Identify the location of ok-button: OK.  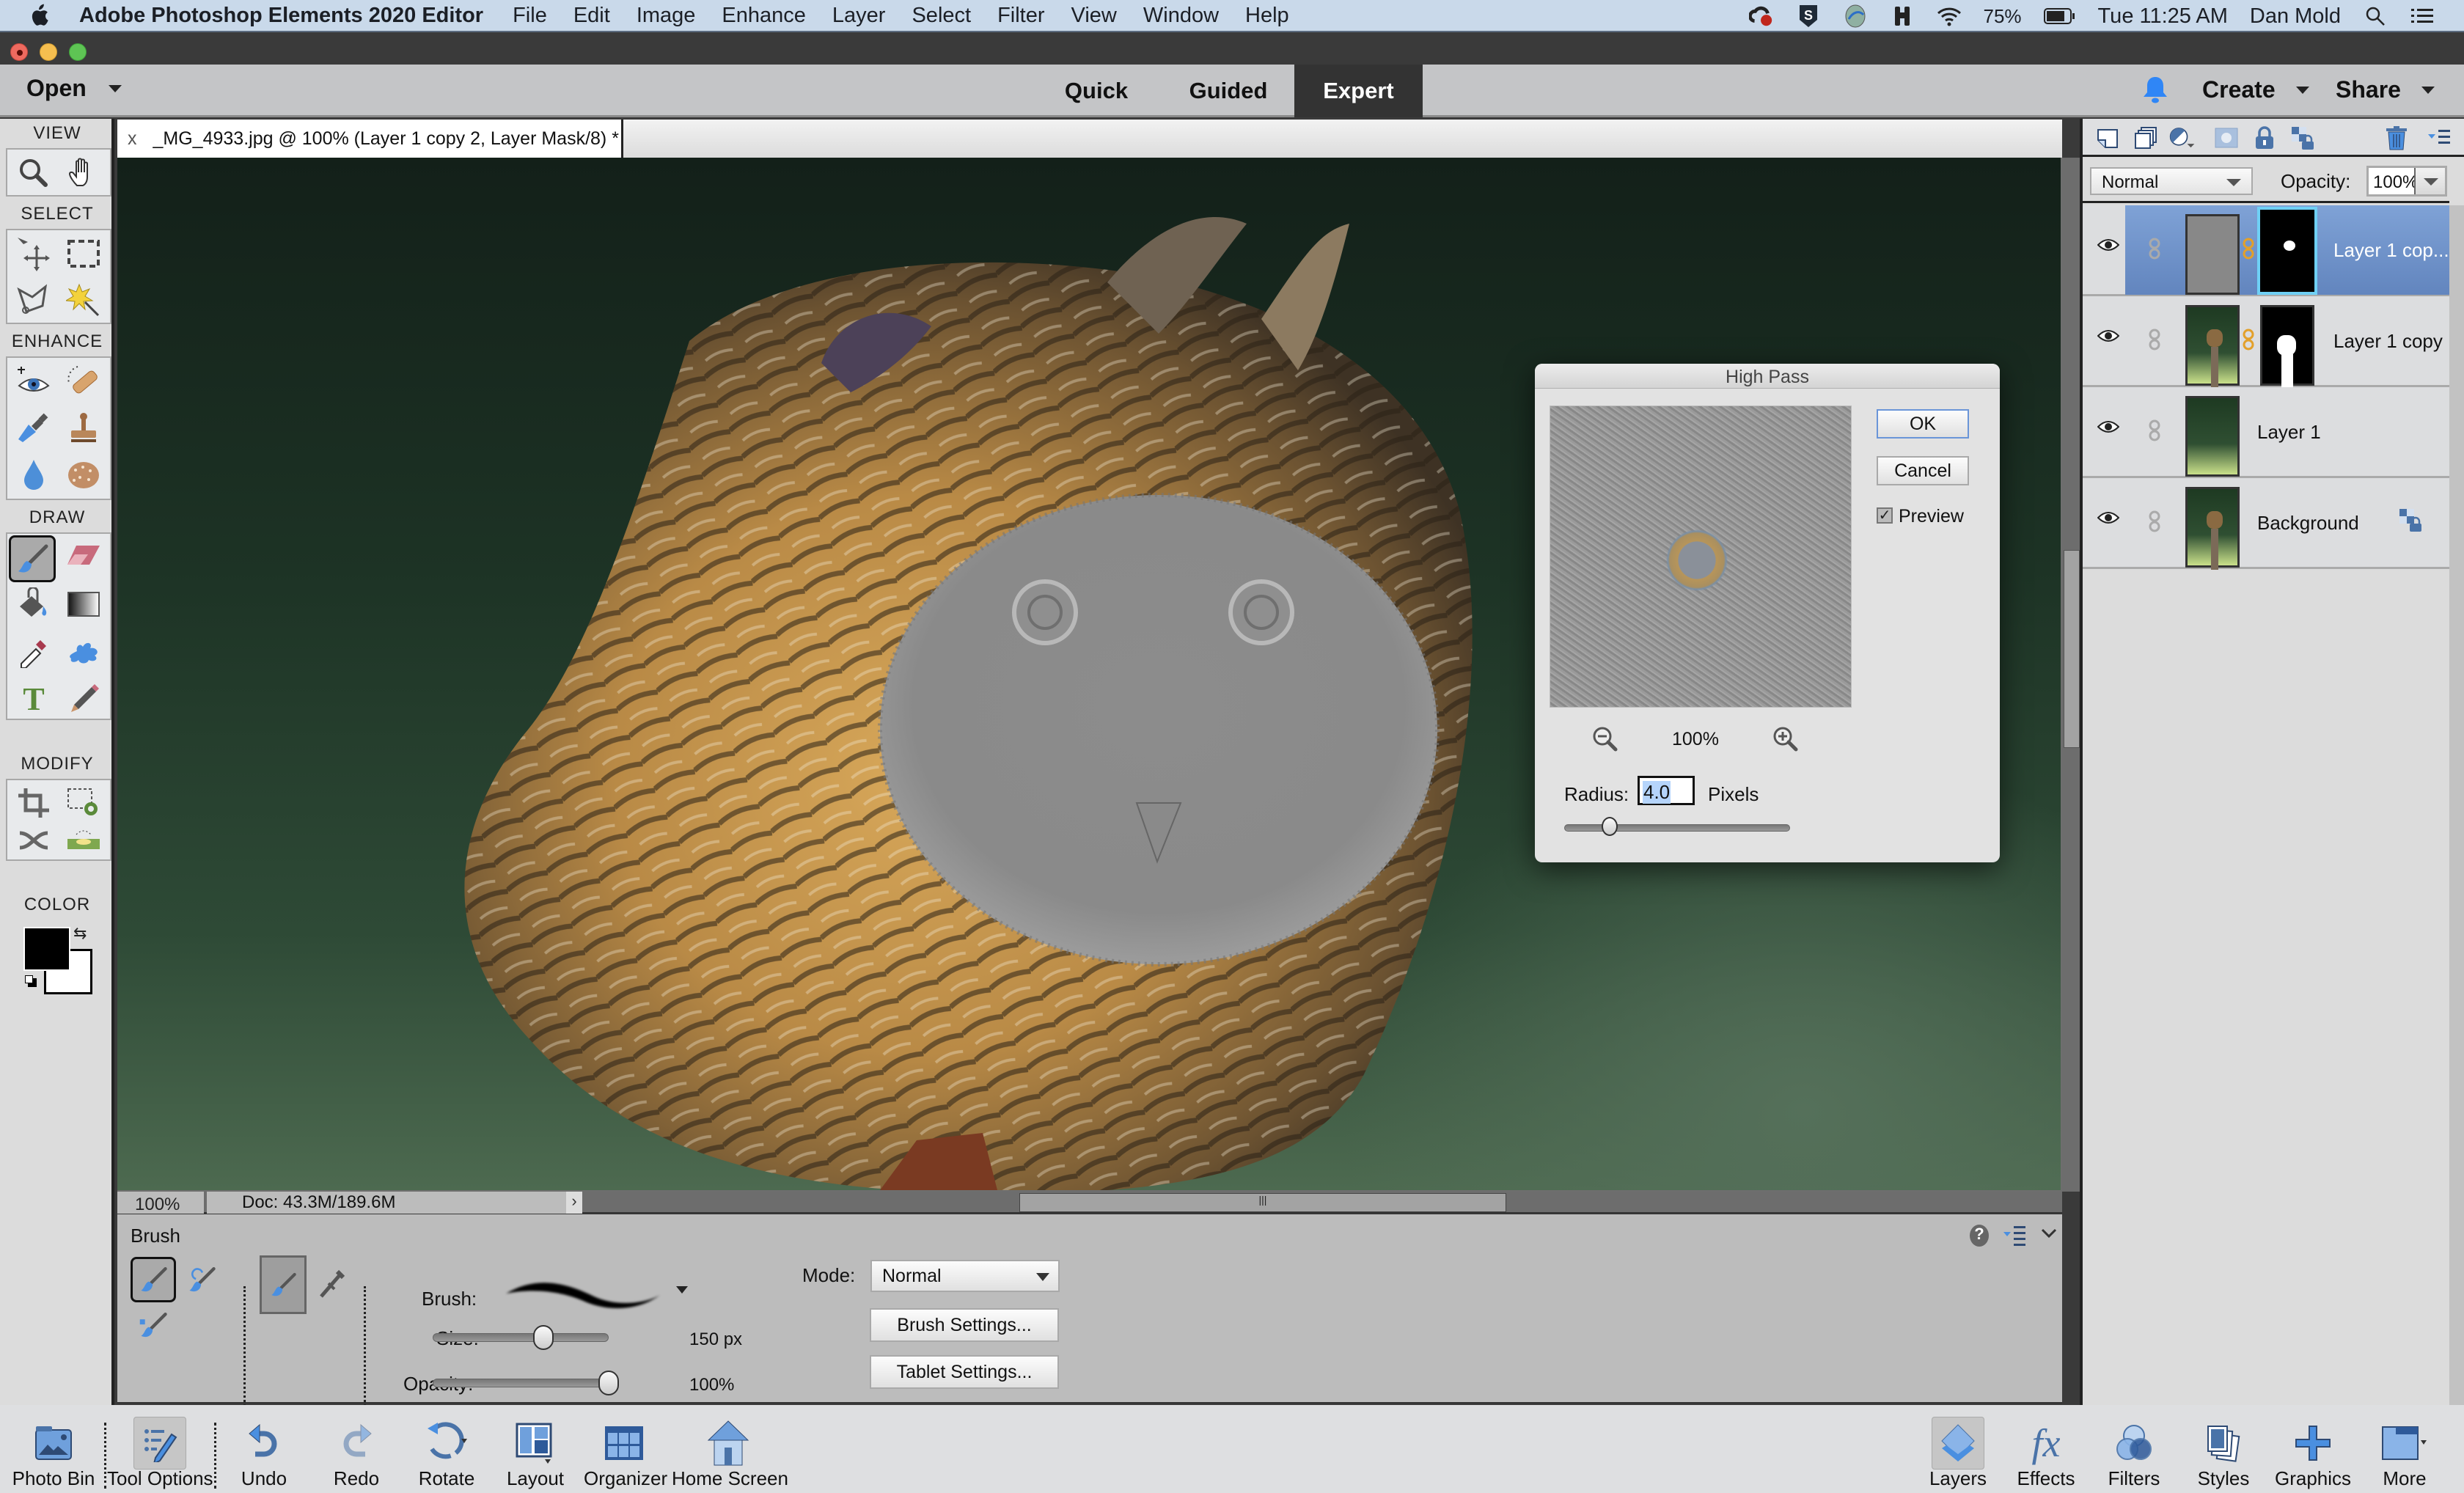
(1923, 424).